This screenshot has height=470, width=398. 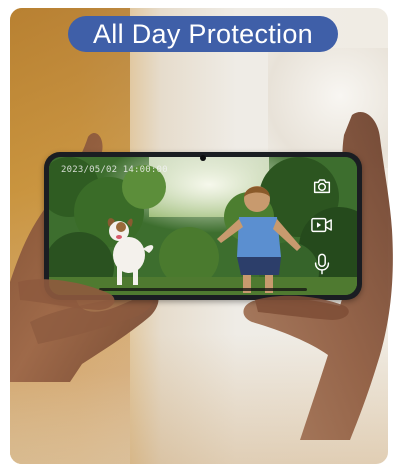 What do you see at coordinates (203, 34) in the screenshot?
I see `banner-title: All Day Protection` at bounding box center [203, 34].